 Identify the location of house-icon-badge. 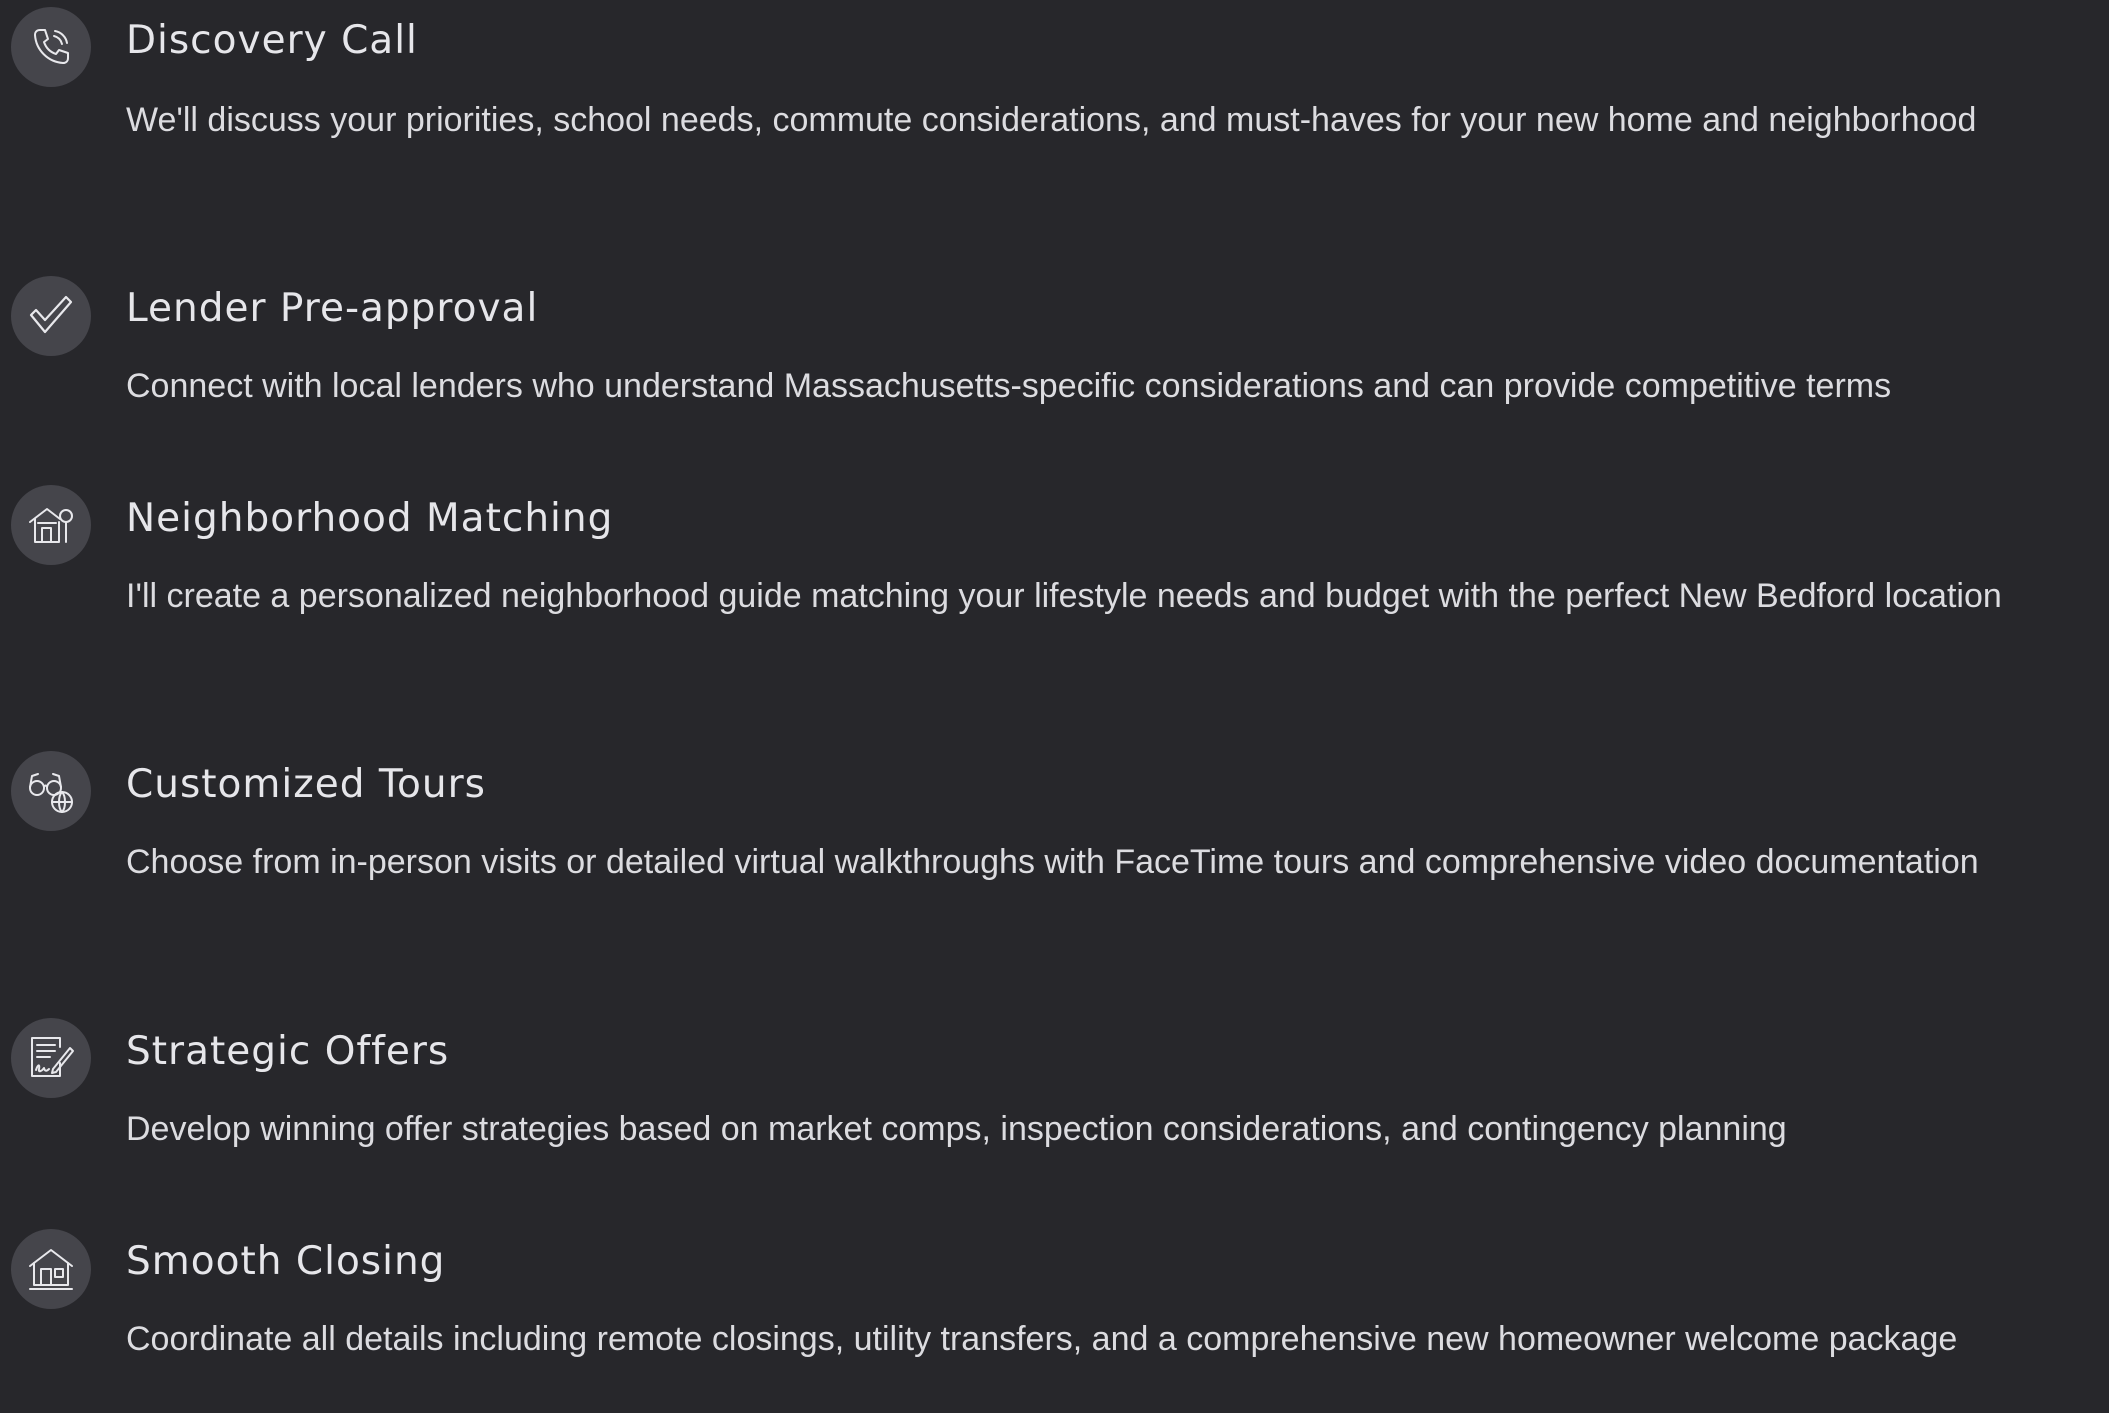
(51, 1269).